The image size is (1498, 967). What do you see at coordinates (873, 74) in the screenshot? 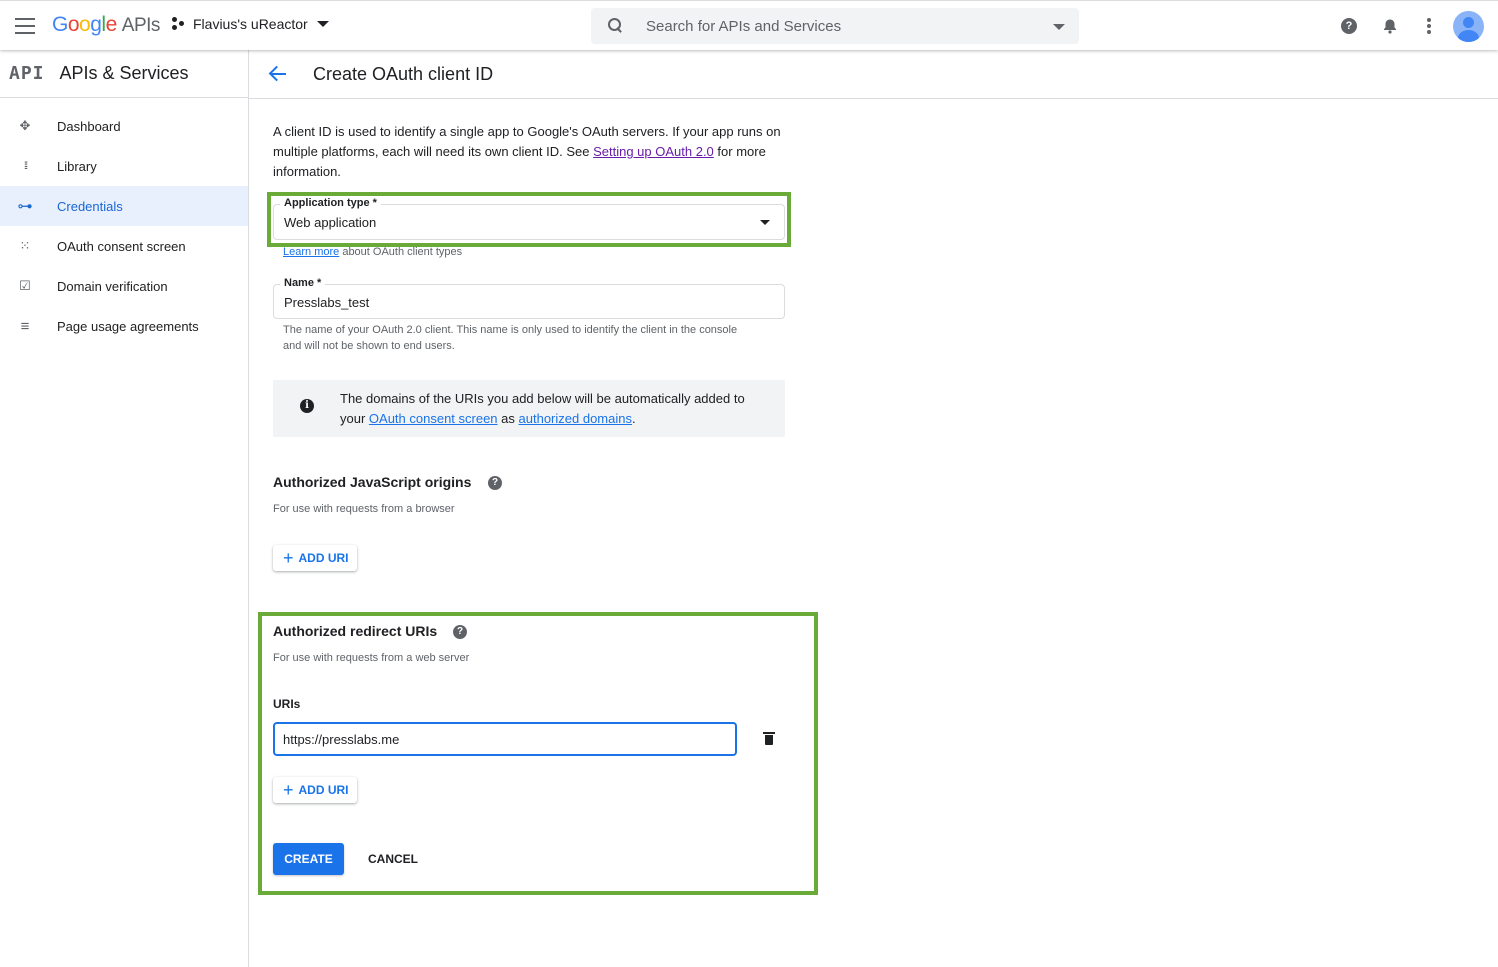
I see `page-header: Create OAuth client ID` at bounding box center [873, 74].